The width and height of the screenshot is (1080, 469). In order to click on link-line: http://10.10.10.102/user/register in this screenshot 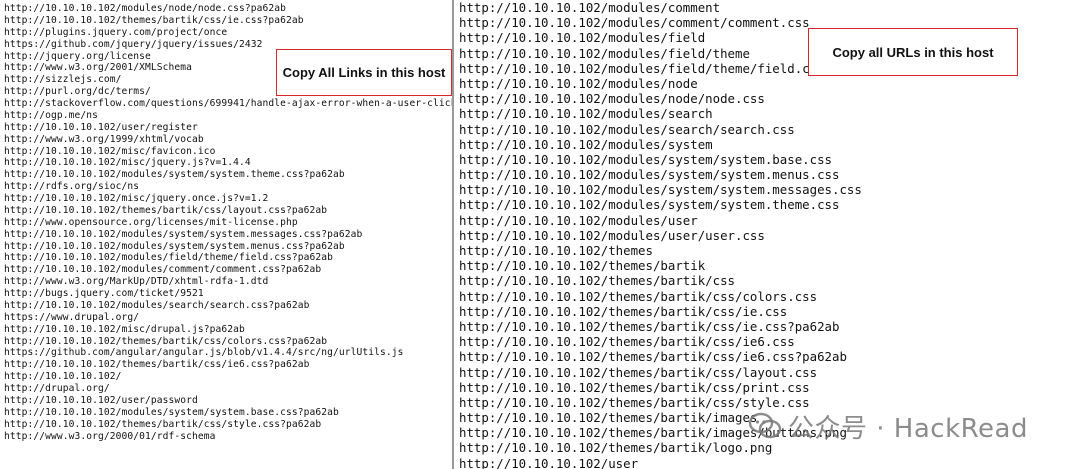, I will do `click(228, 128)`.